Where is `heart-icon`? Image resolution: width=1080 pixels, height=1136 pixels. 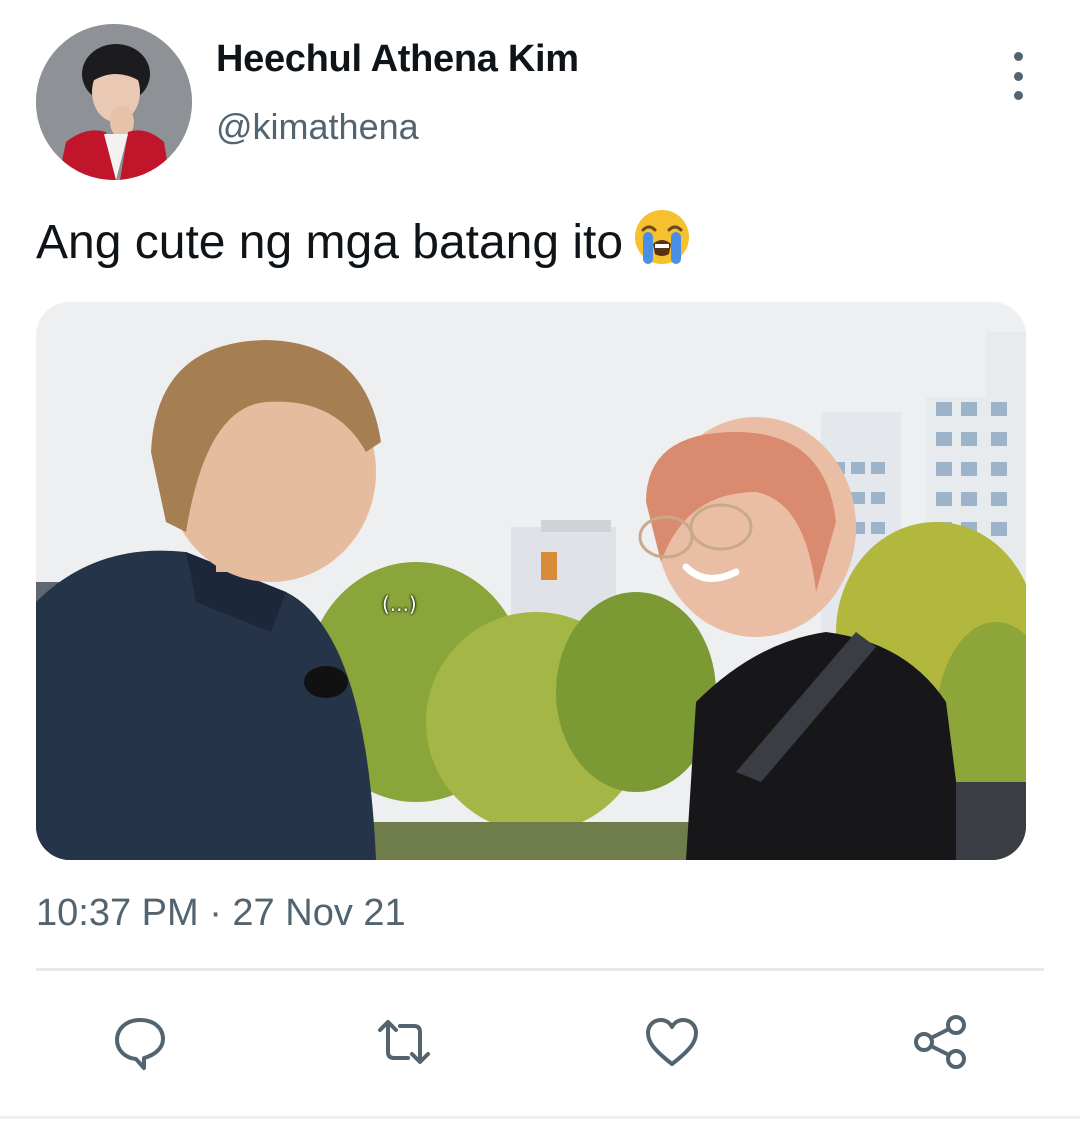
heart-icon is located at coordinates (672, 1042).